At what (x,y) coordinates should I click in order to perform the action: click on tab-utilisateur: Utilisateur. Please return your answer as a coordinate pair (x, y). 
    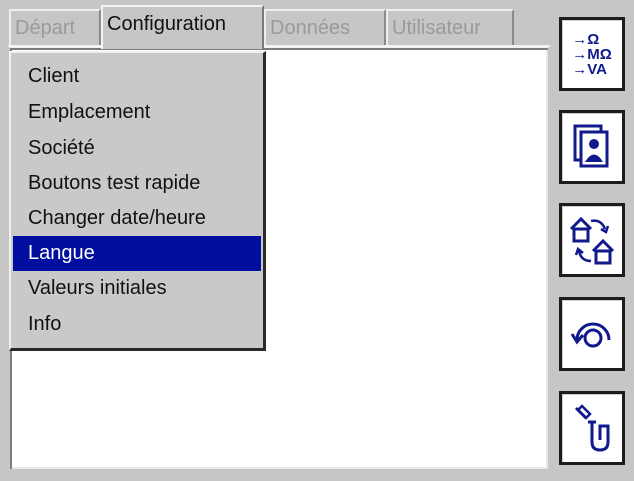
    Looking at the image, I should click on (450, 27).